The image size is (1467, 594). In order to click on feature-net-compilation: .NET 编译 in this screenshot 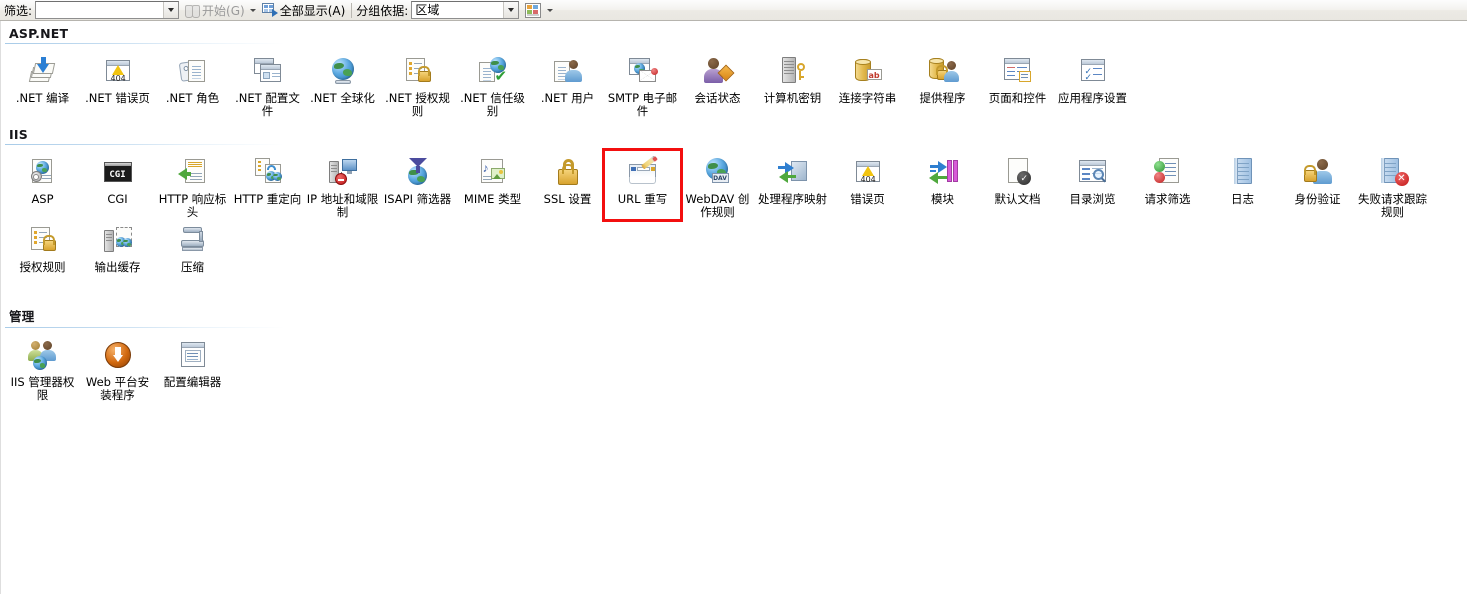, I will do `click(42, 84)`.